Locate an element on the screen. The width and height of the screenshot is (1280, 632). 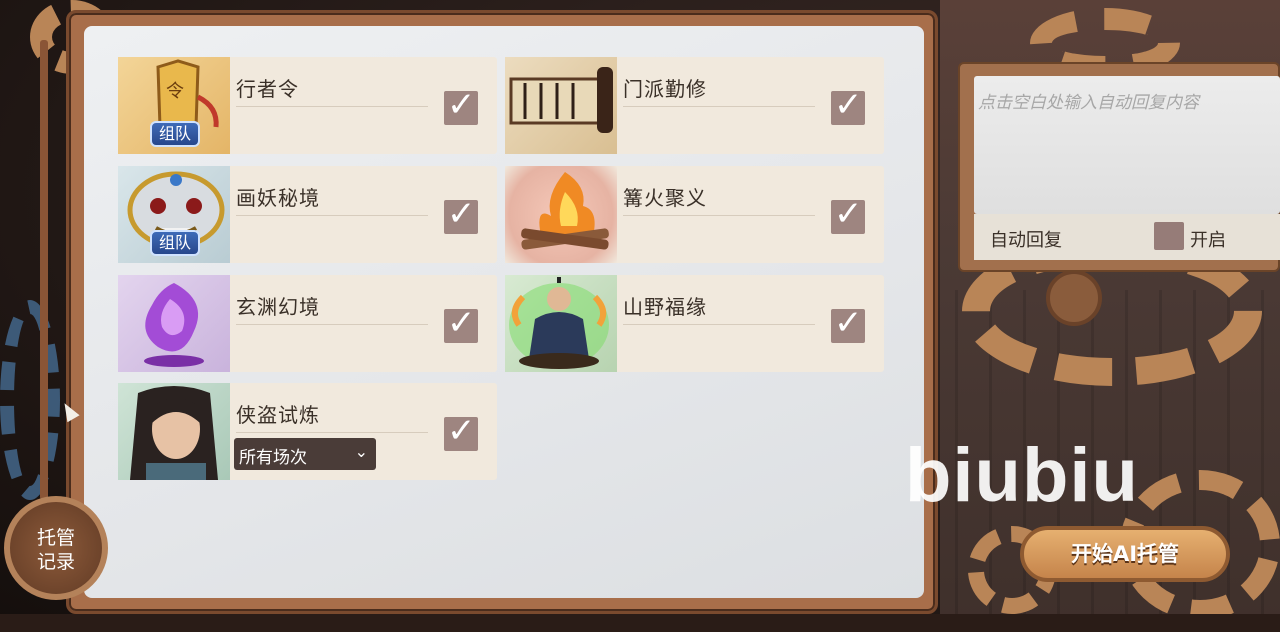
activity-card-xuanyuanhuanjing: 玄渊幻境 ✓ is located at coordinates (307, 323).